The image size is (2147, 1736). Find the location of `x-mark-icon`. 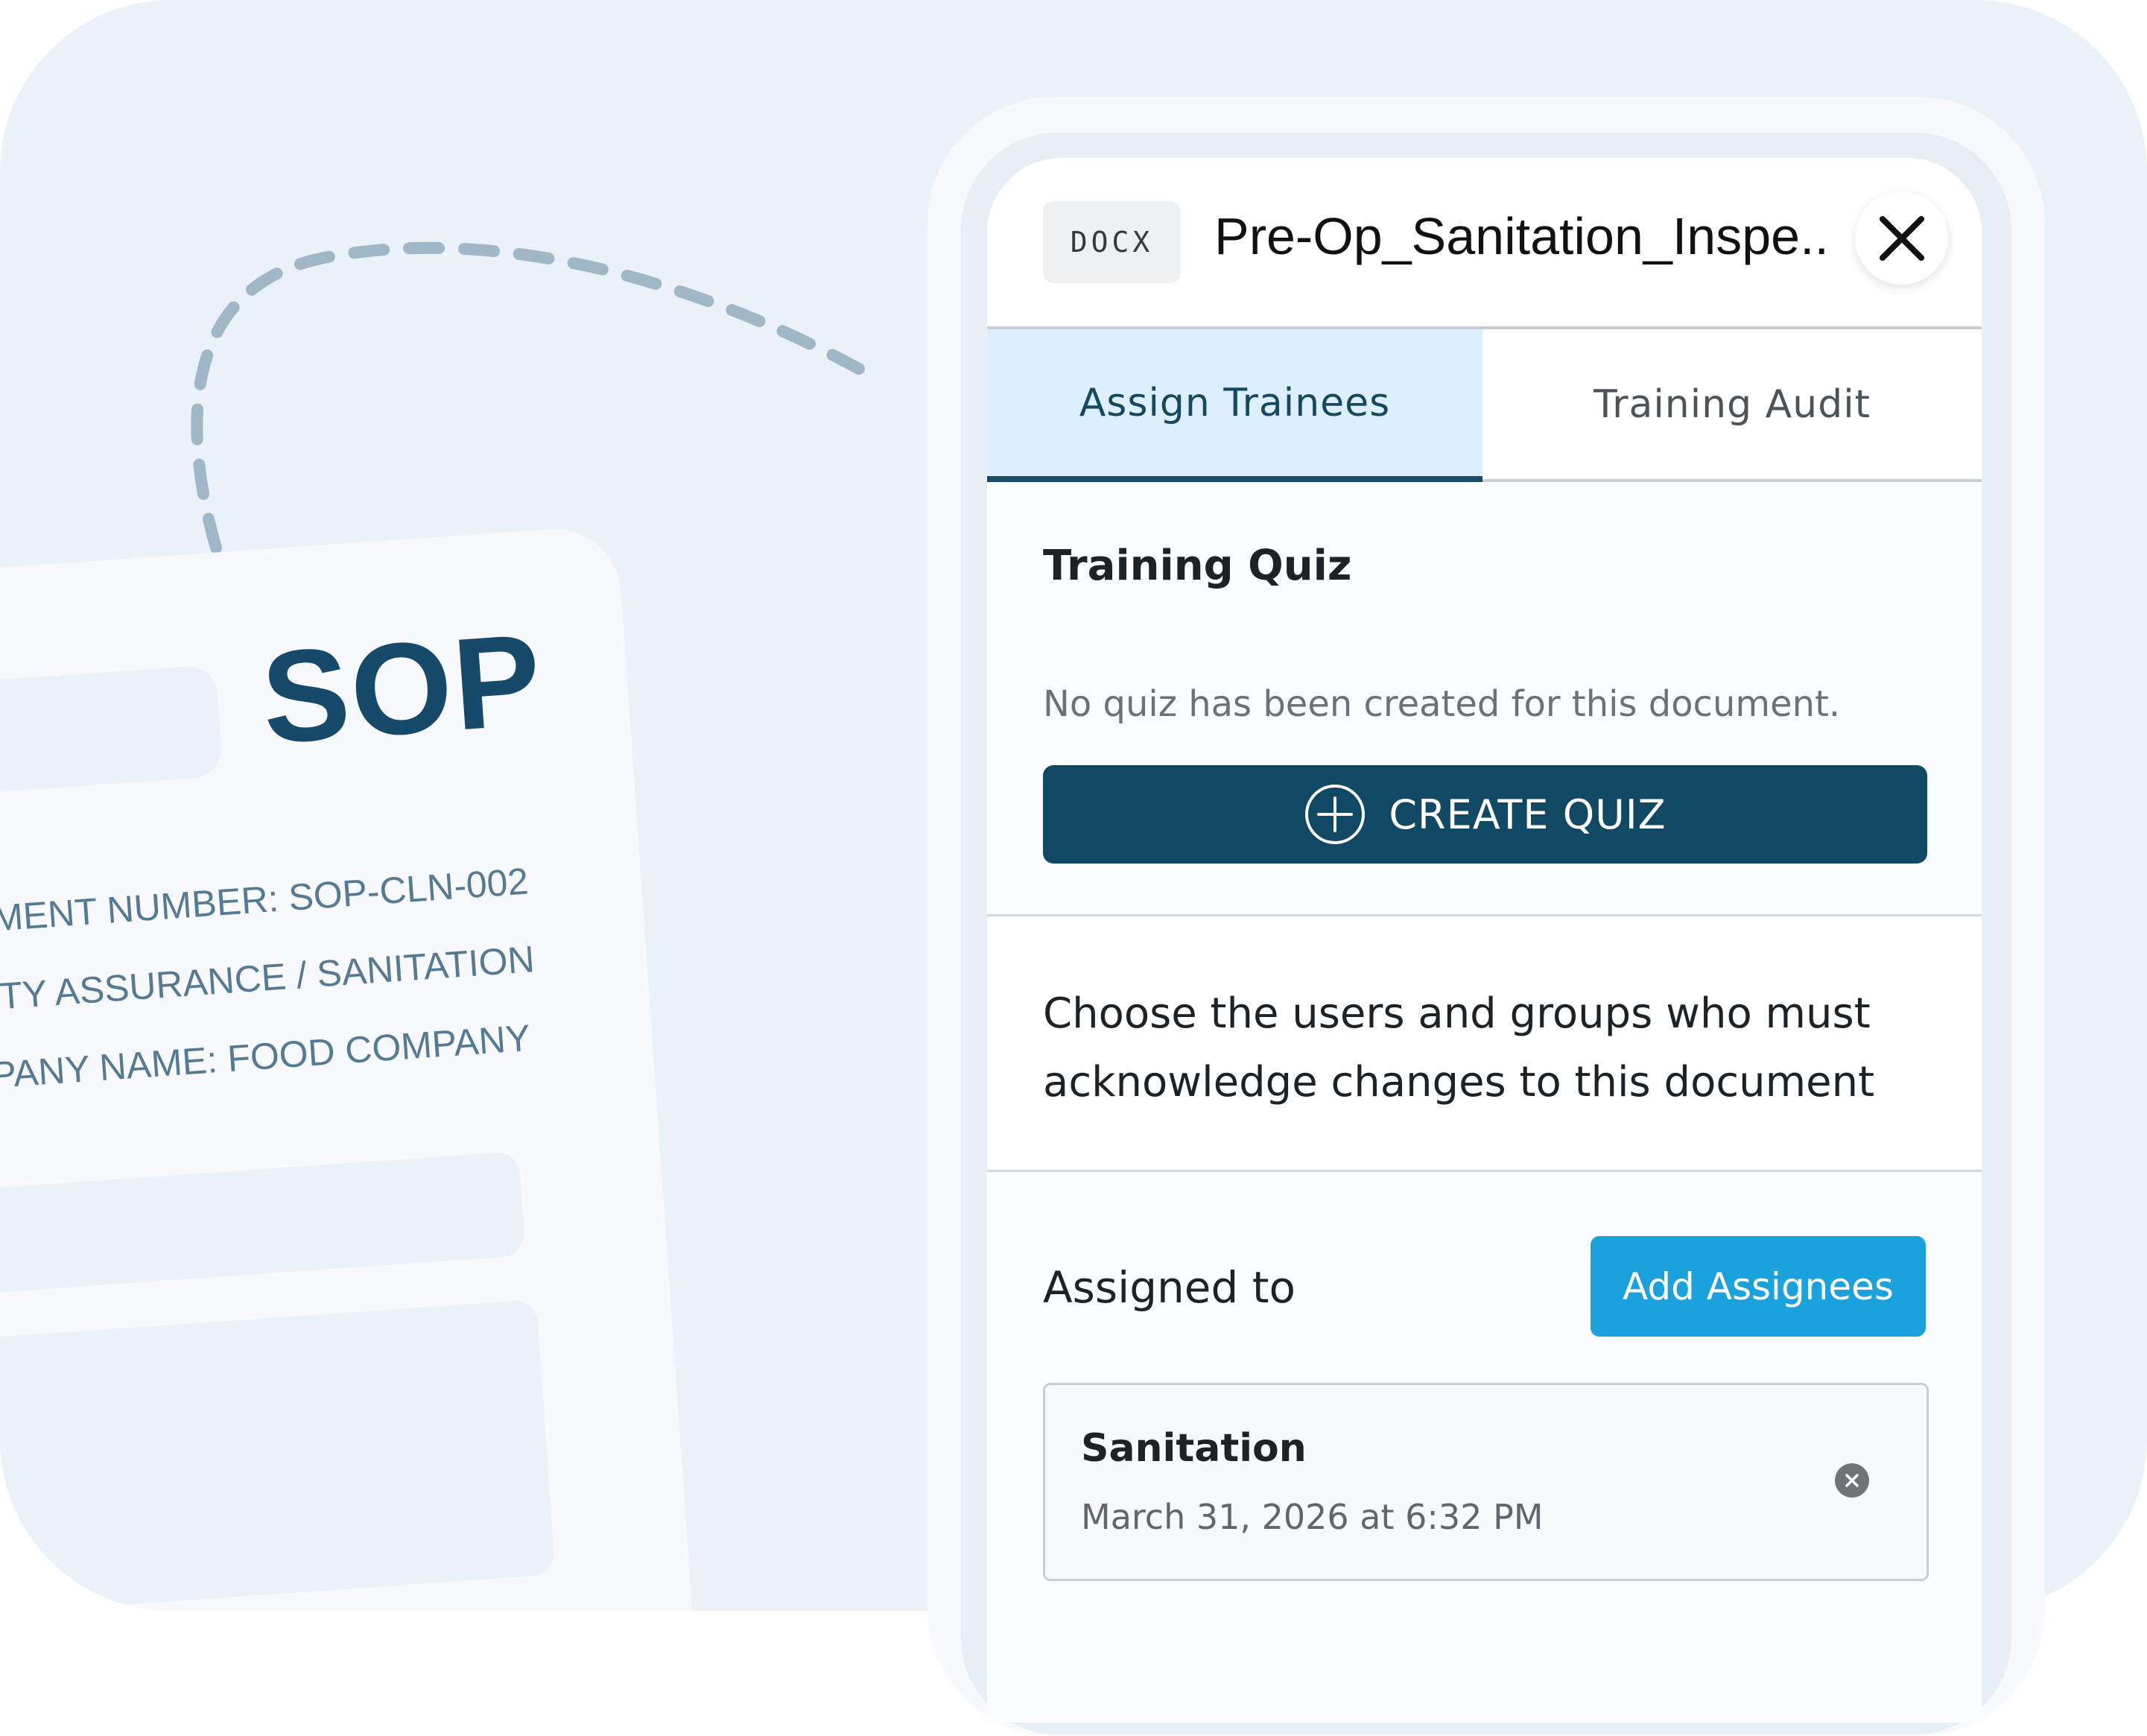

x-mark-icon is located at coordinates (1852, 1480).